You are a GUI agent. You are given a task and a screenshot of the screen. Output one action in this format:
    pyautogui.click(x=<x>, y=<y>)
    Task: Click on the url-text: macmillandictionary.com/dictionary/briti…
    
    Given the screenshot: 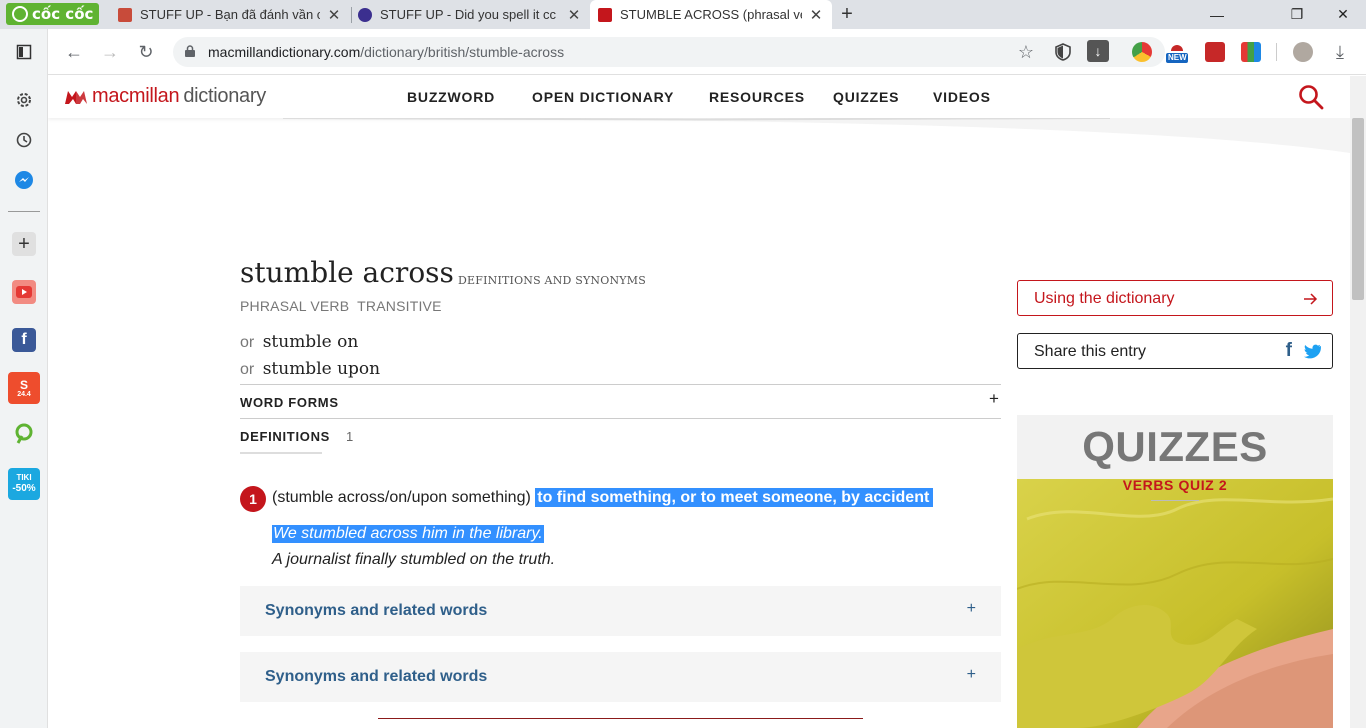 What is the action you would take?
    pyautogui.click(x=386, y=52)
    